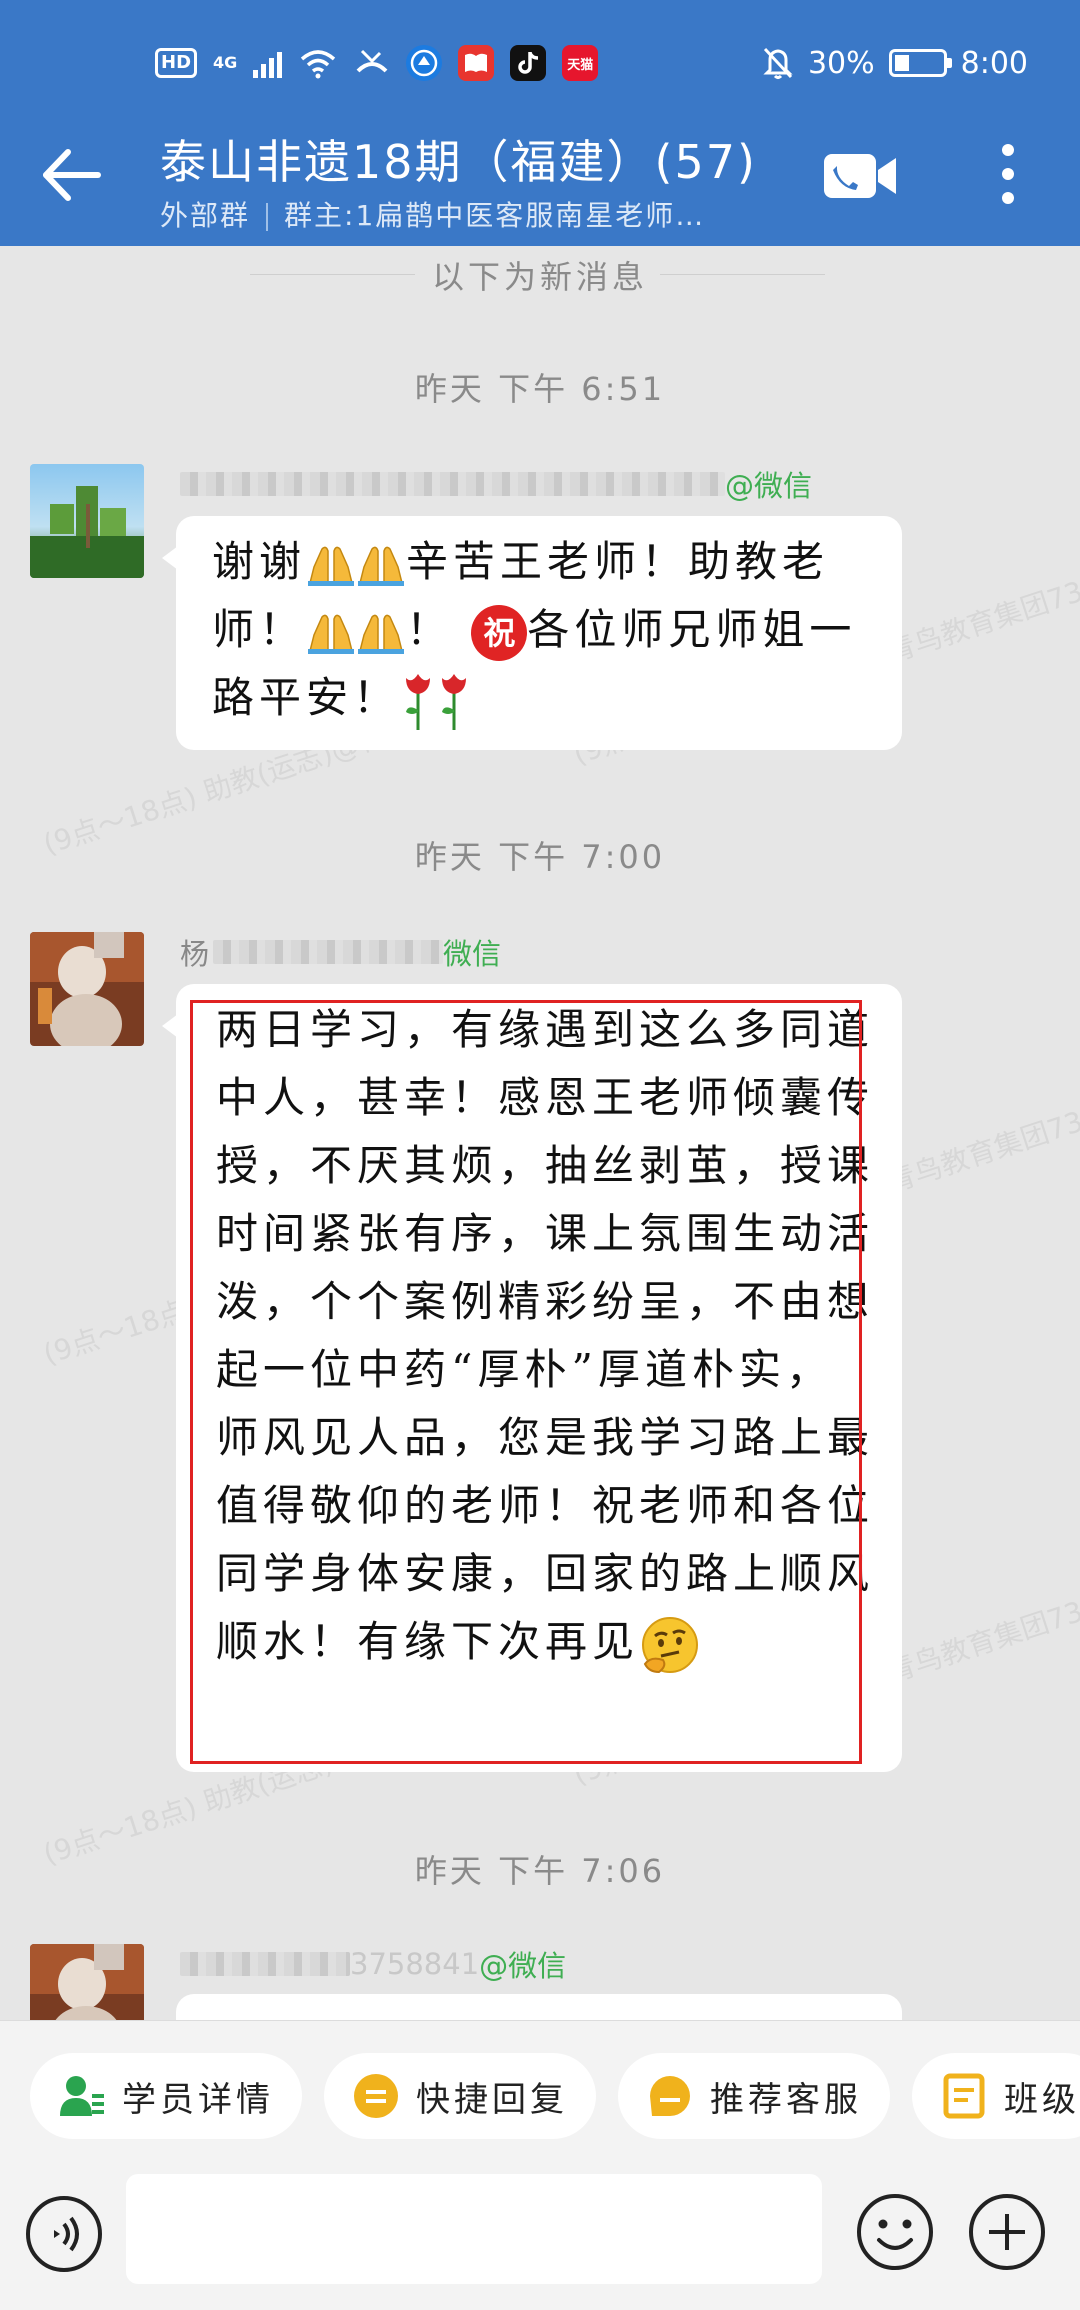 This screenshot has width=1080, height=2310. I want to click on bell-off-icon, so click(778, 63).